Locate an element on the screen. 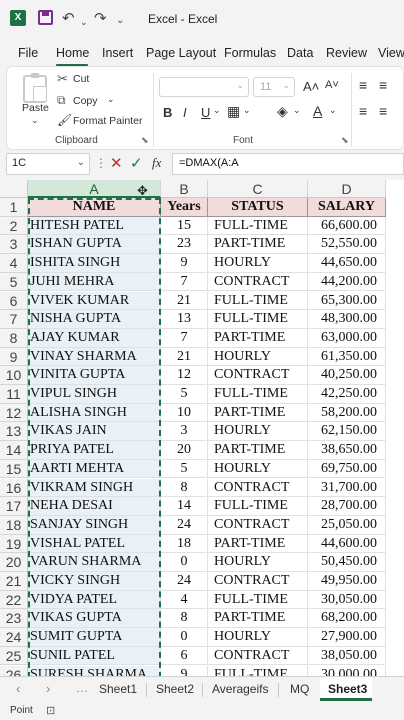  cut-button: Cut is located at coordinates (81, 79).